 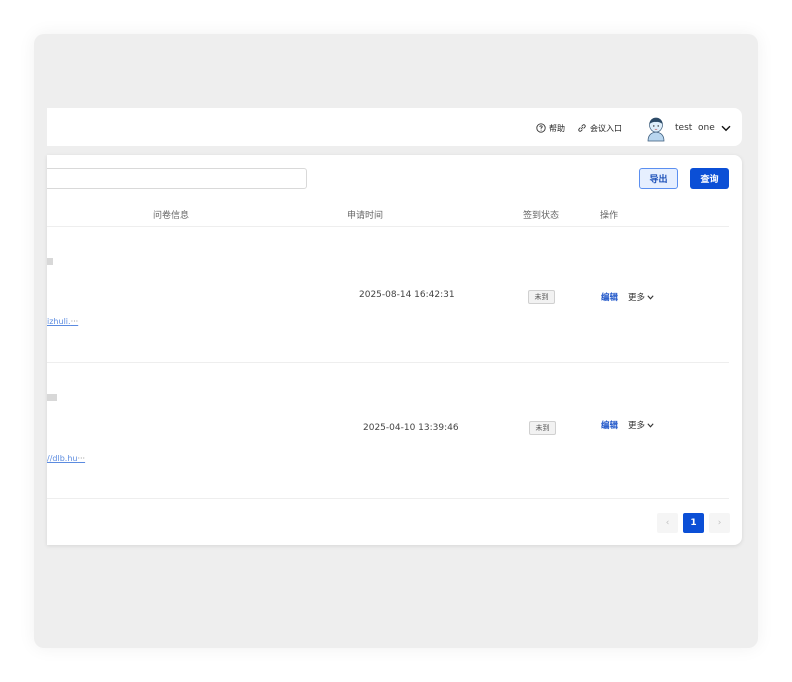 I want to click on help-link: 帮助, so click(x=550, y=128).